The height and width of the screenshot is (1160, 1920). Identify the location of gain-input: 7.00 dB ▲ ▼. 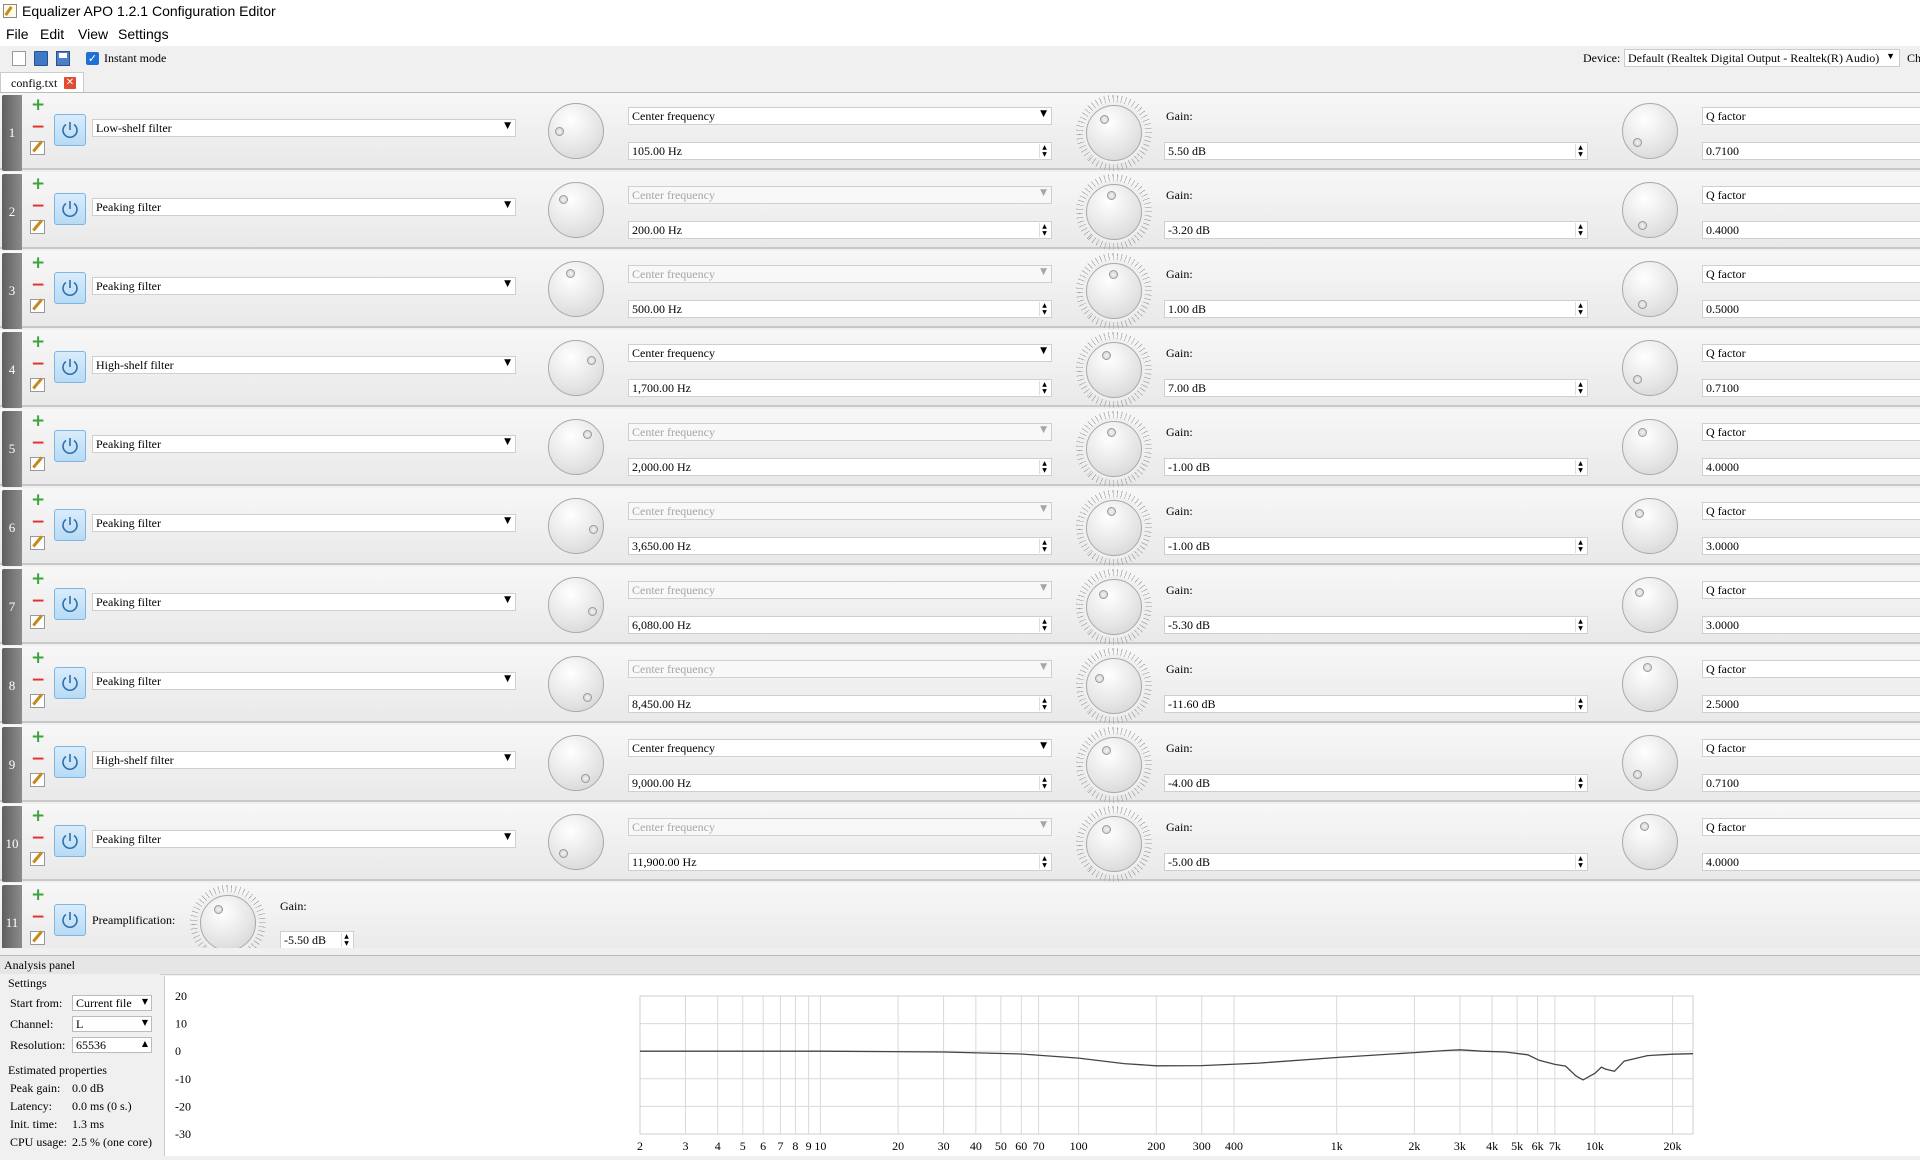
(1376, 388).